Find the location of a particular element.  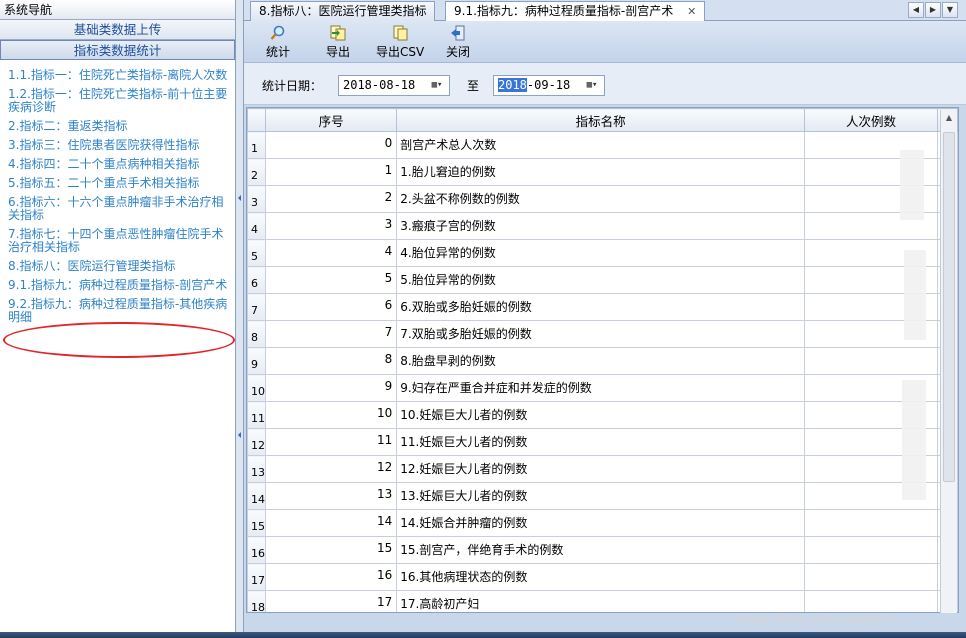

row-number-cell: 18 is located at coordinates (256, 601).